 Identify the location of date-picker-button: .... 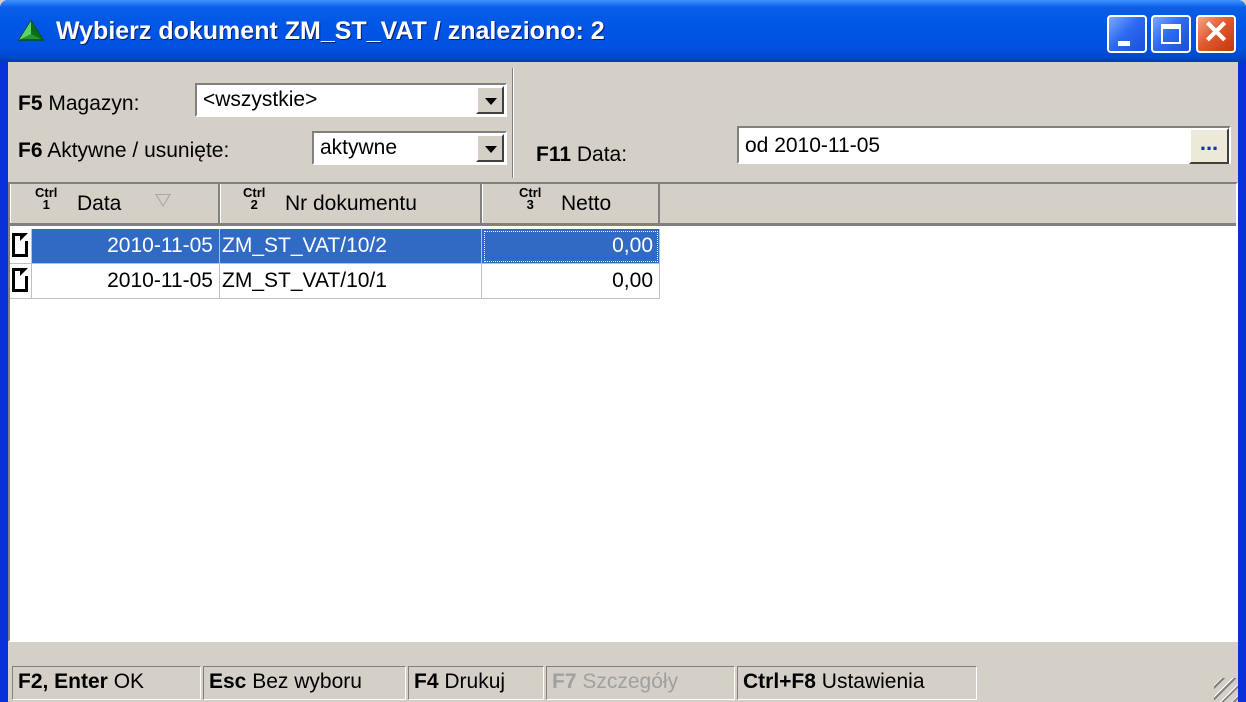
(1209, 146).